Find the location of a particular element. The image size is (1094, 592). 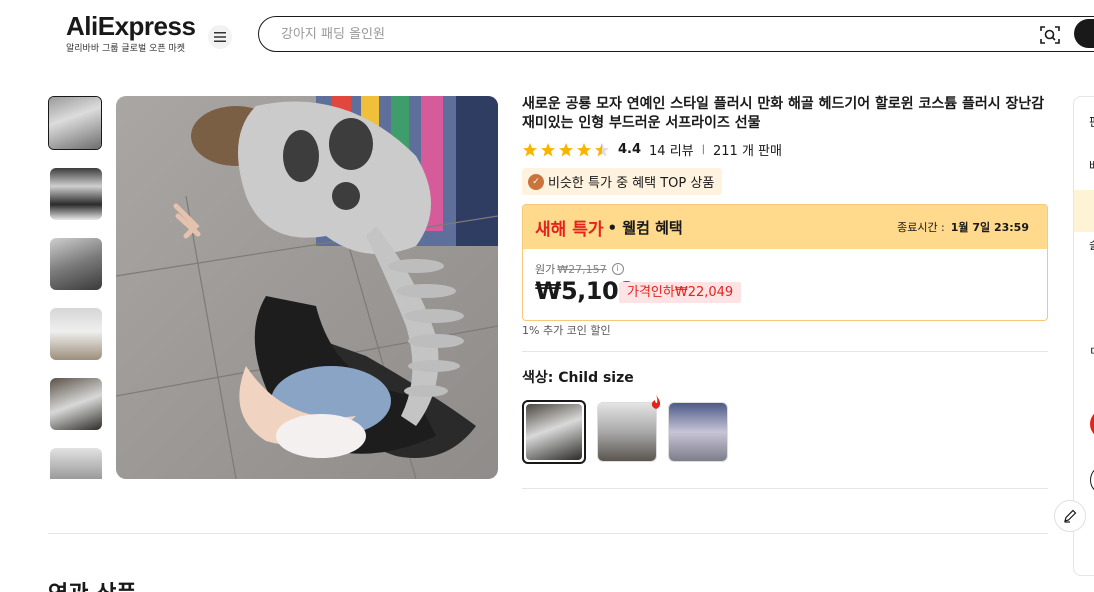

side-panel-highlight is located at coordinates (1084, 211).